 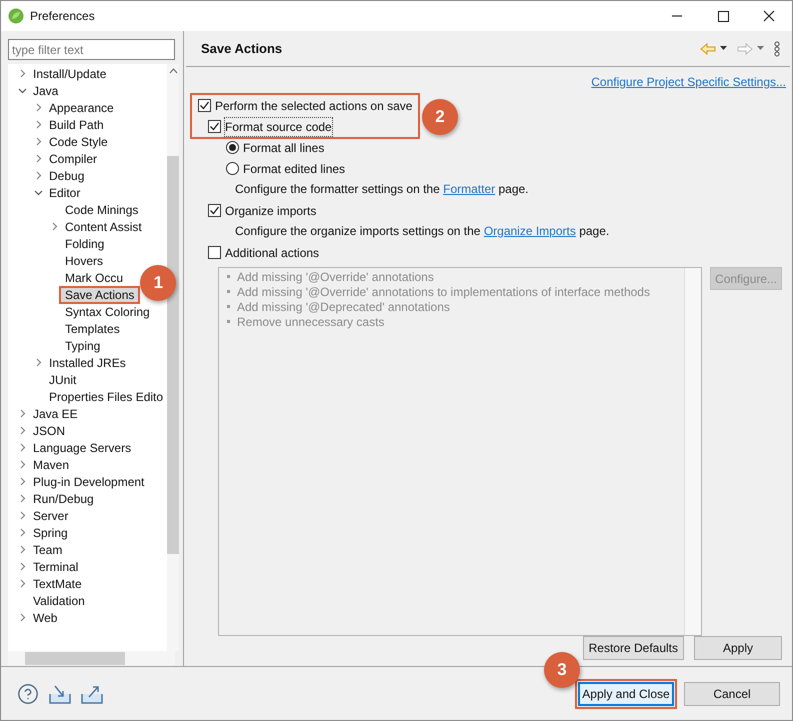 What do you see at coordinates (62, 16) in the screenshot?
I see `window-title: Preferences` at bounding box center [62, 16].